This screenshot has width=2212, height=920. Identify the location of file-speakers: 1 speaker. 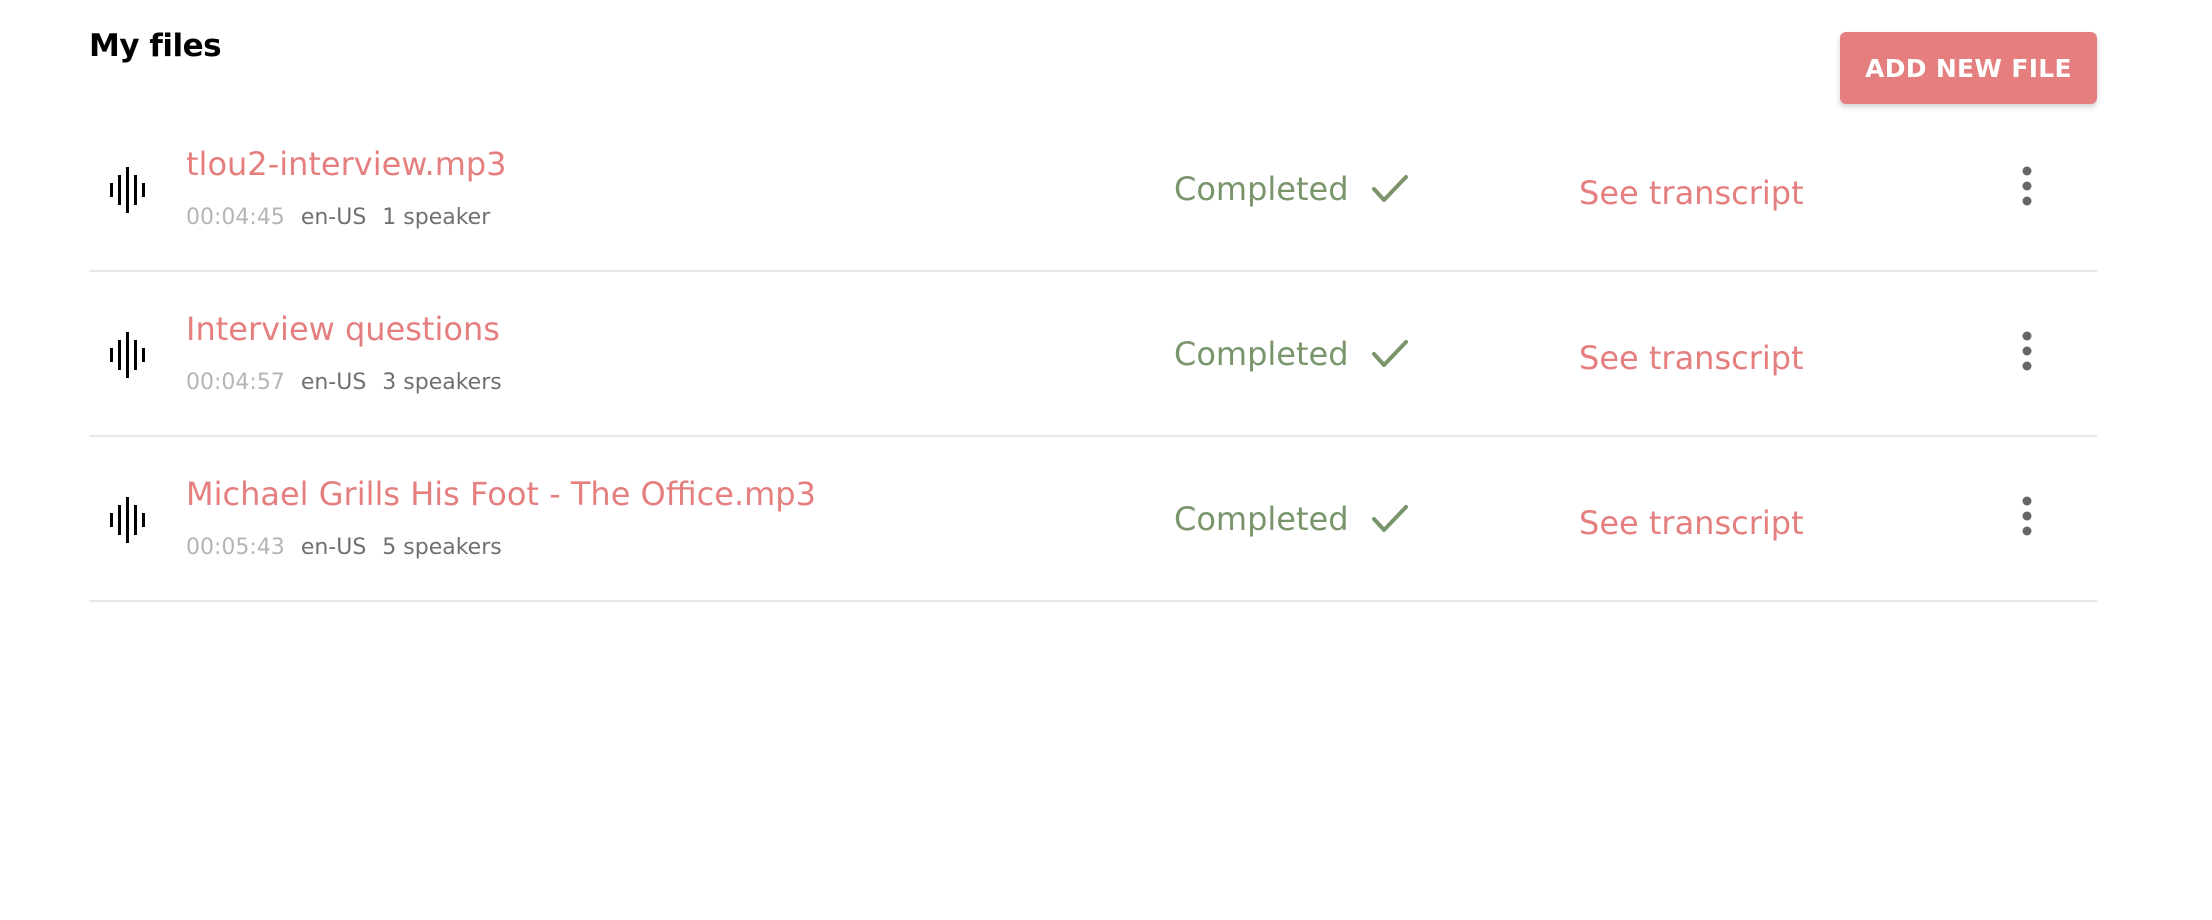
(436, 217).